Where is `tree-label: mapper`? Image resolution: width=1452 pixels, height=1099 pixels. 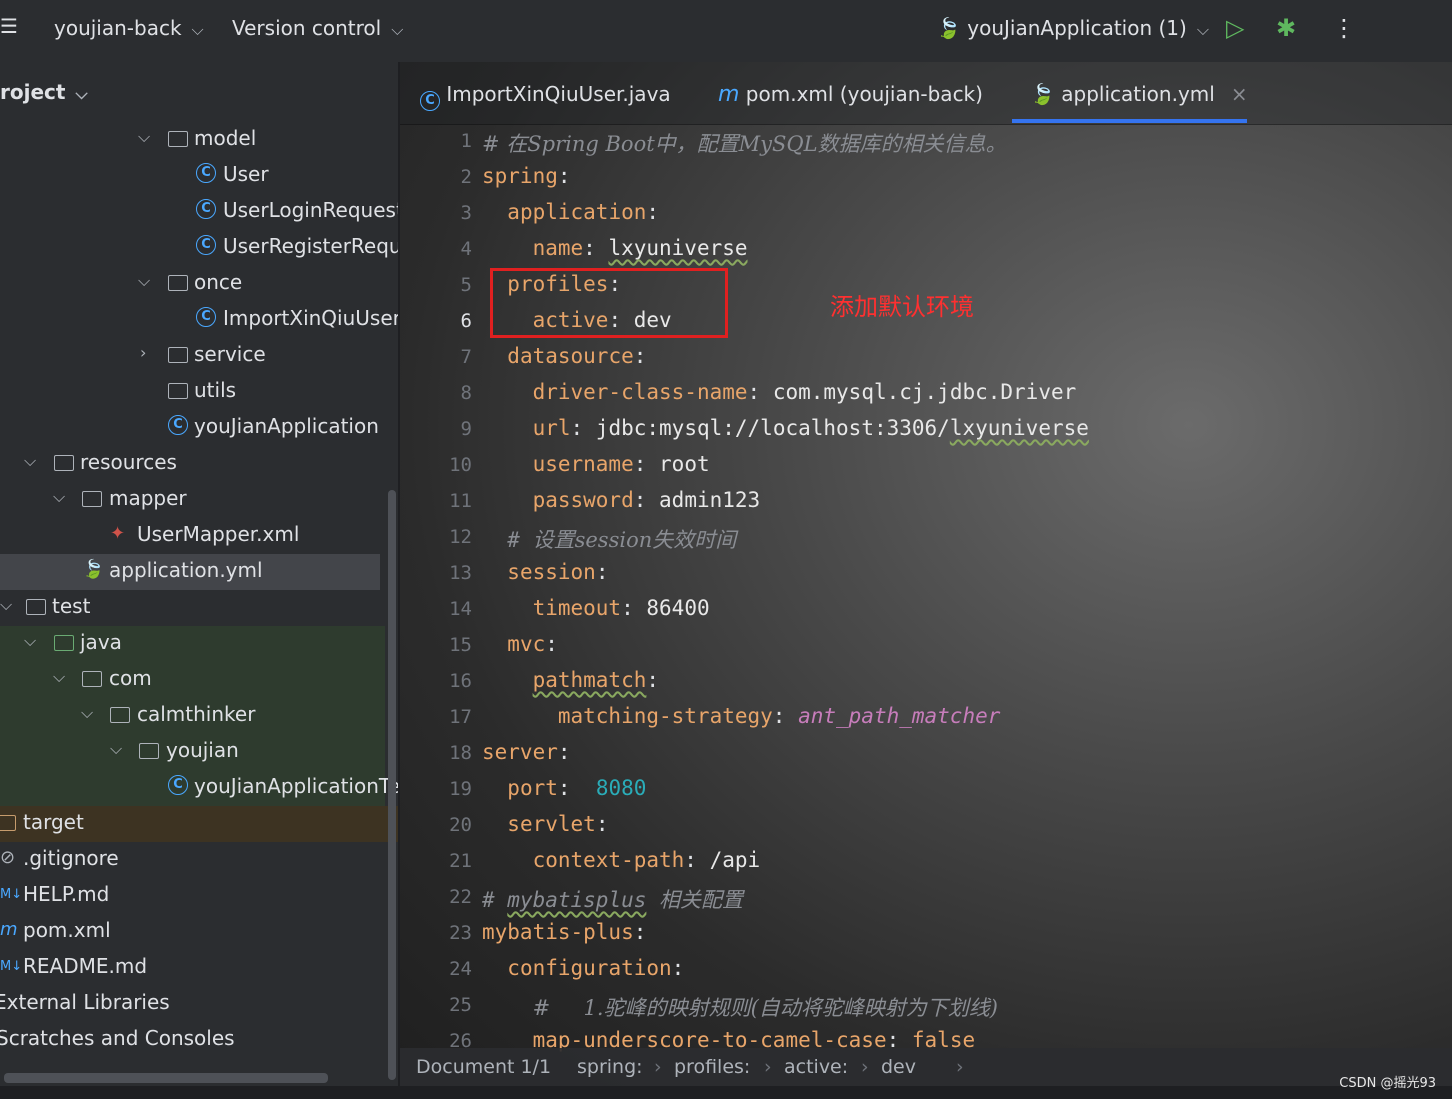 tree-label: mapper is located at coordinates (148, 498).